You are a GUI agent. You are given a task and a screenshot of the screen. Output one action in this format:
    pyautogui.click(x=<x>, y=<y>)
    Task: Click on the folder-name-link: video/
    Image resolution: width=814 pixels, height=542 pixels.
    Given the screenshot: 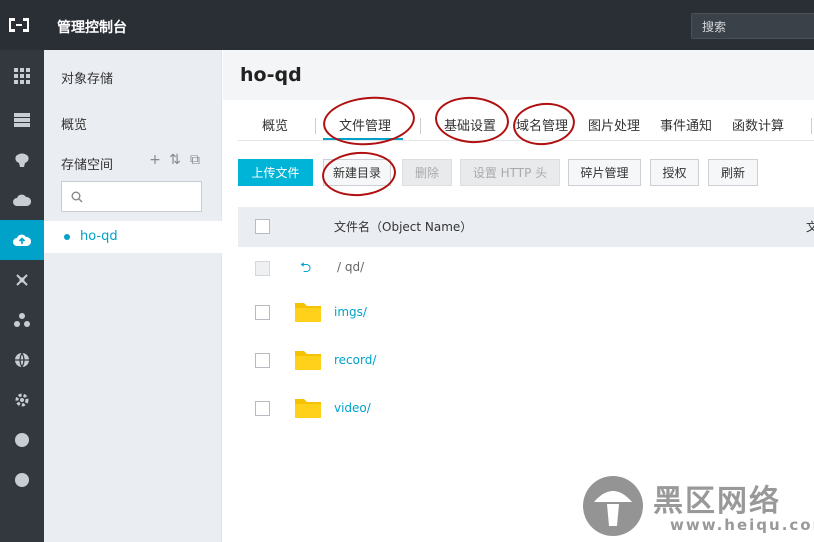 What is the action you would take?
    pyautogui.click(x=352, y=408)
    